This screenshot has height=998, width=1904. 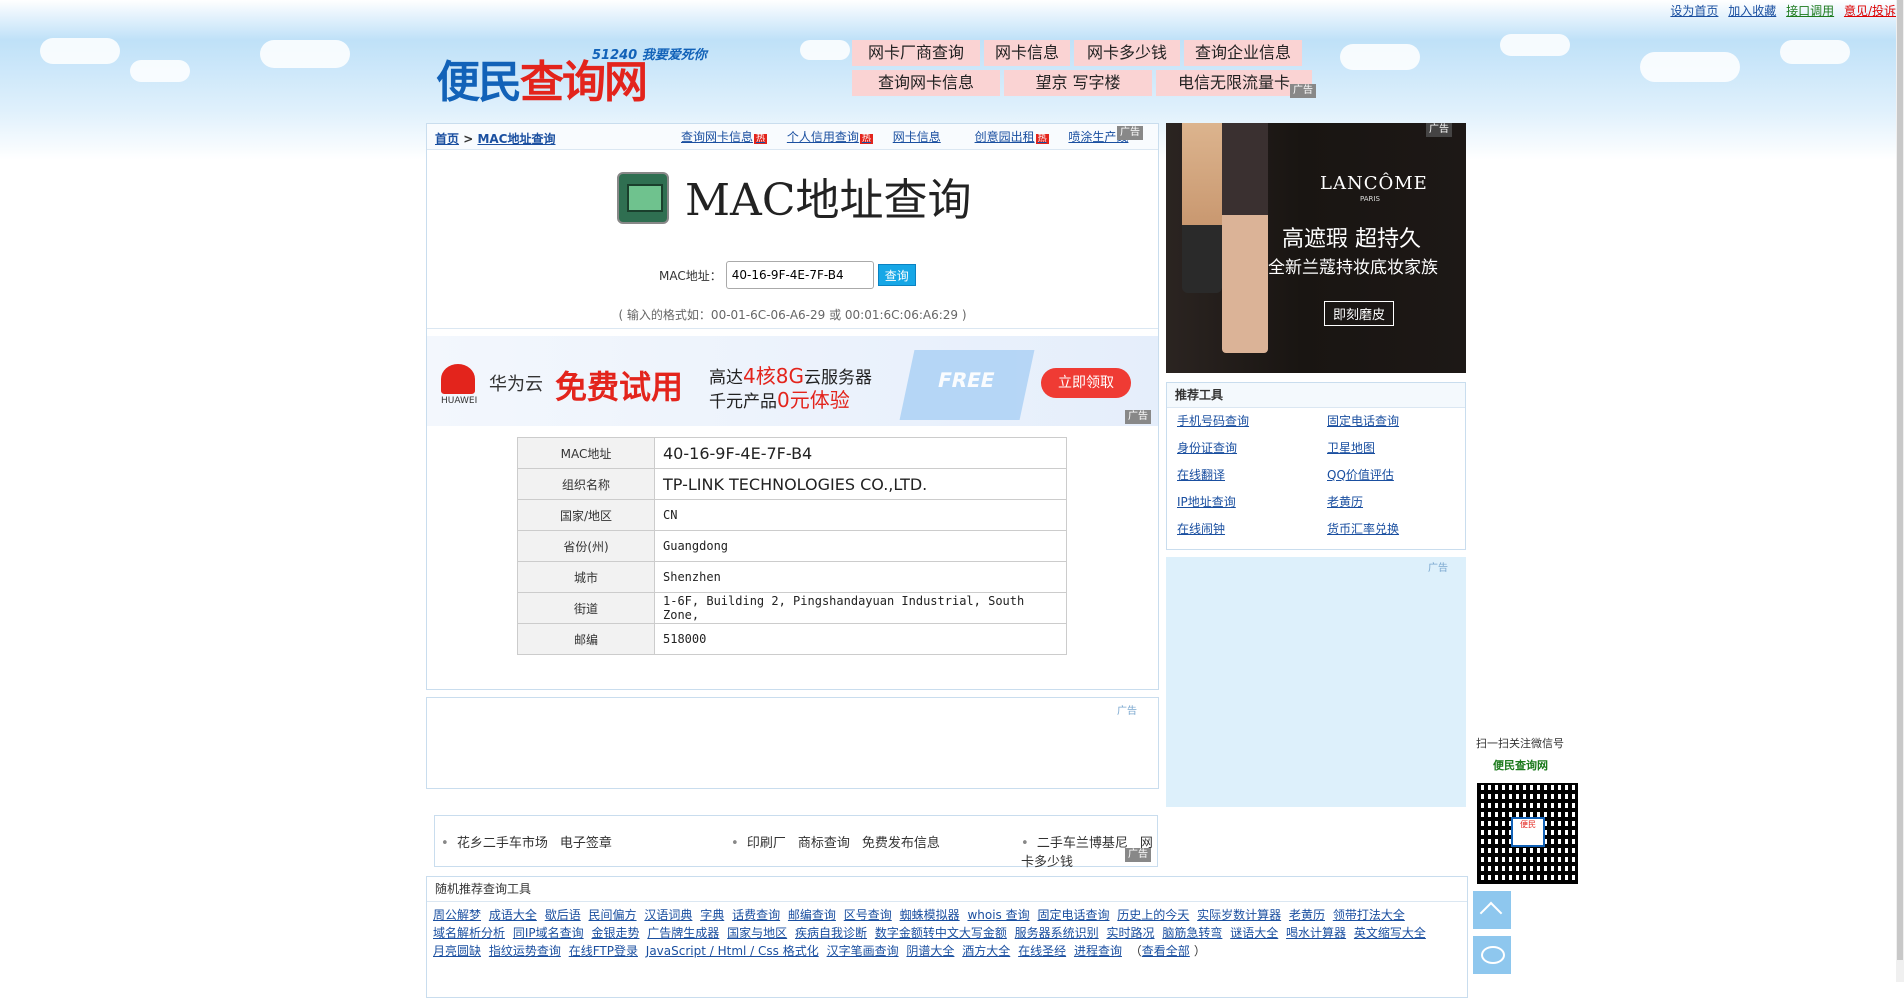 What do you see at coordinates (1752, 11) in the screenshot?
I see `add-favorite-link: 加入收藏` at bounding box center [1752, 11].